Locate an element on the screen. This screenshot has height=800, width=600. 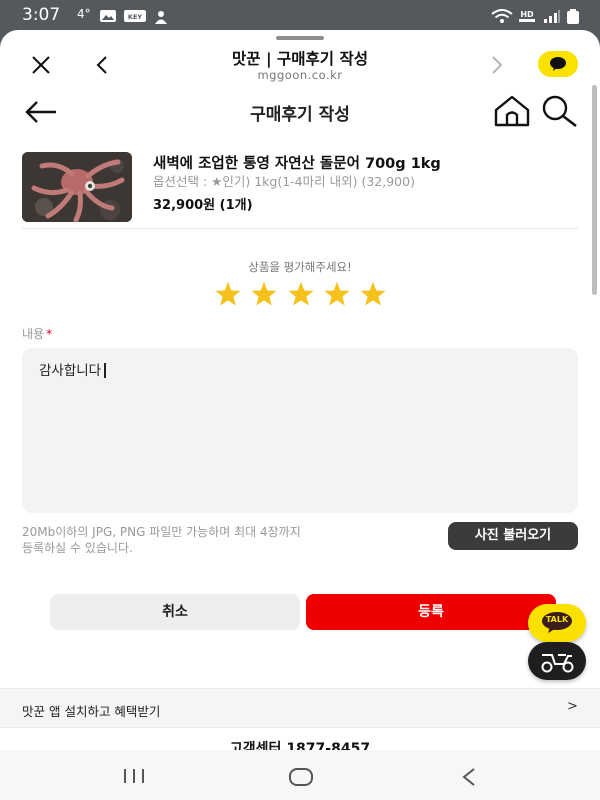
nav-back-icon is located at coordinates (469, 777).